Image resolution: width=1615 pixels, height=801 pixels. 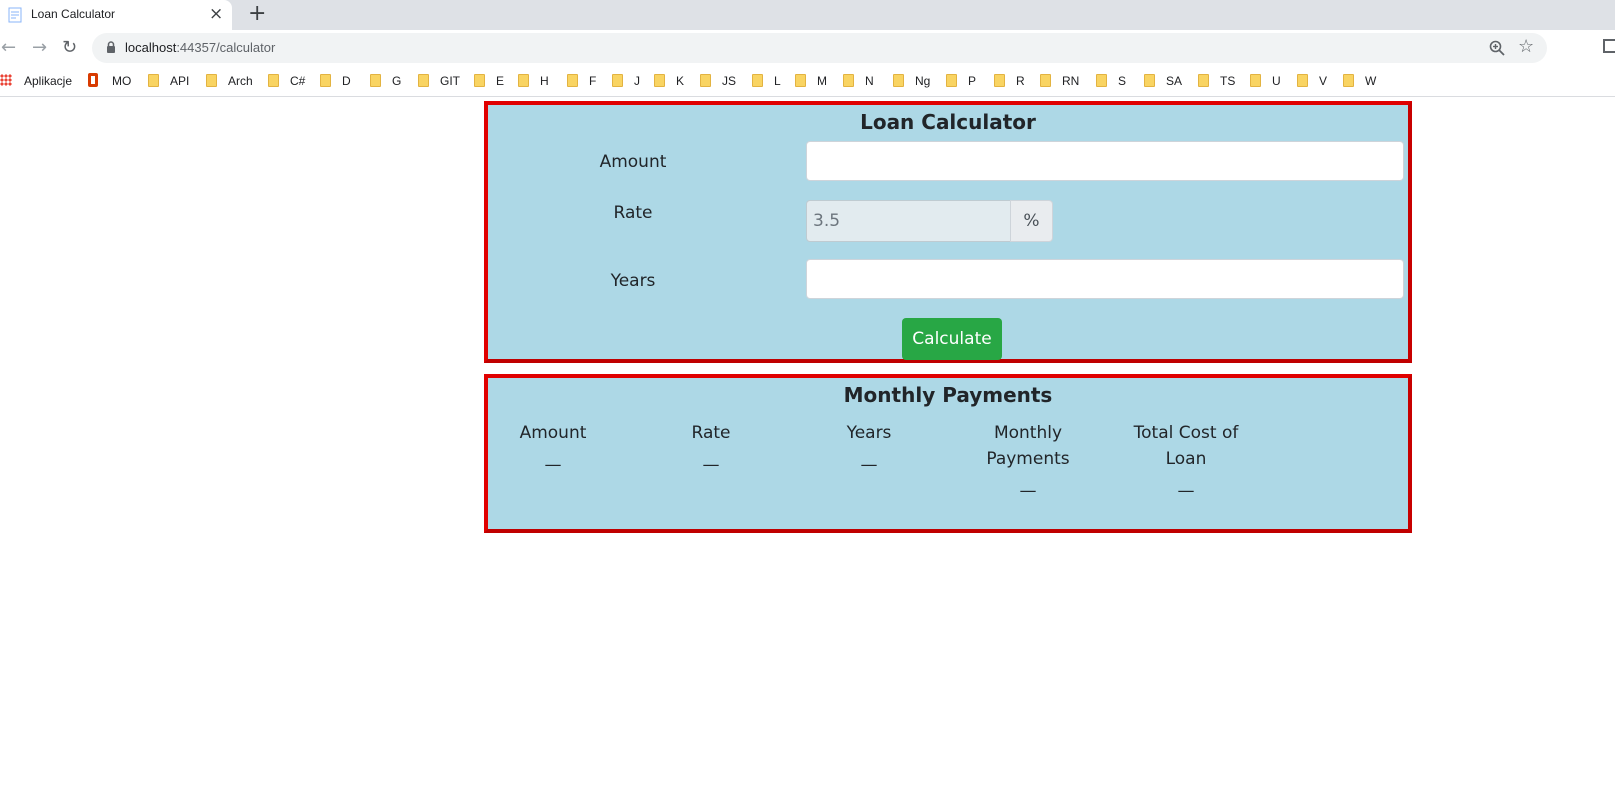 I want to click on rate-label: Rate, so click(x=633, y=213).